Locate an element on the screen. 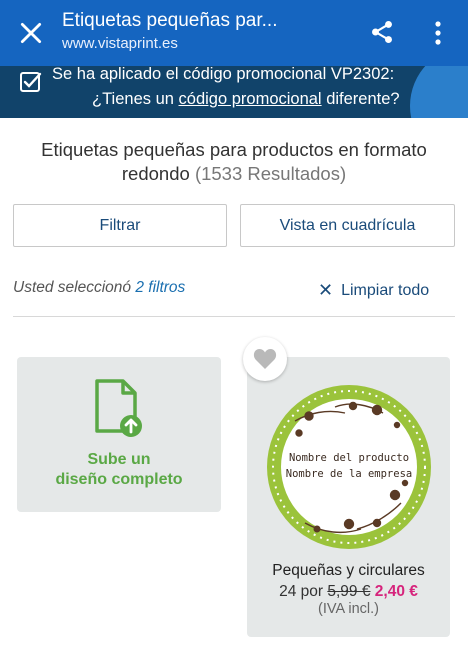 This screenshot has height=650, width=468. upload-label-line1: Sube un is located at coordinates (119, 459).